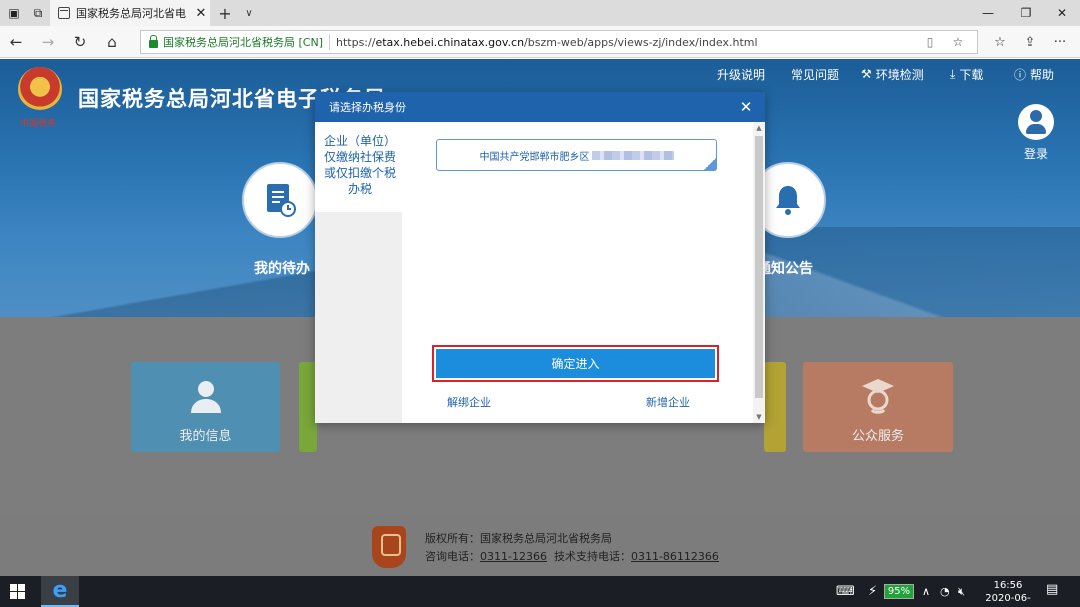 The height and width of the screenshot is (607, 1080). I want to click on redacted-company-suffix, so click(632, 155).